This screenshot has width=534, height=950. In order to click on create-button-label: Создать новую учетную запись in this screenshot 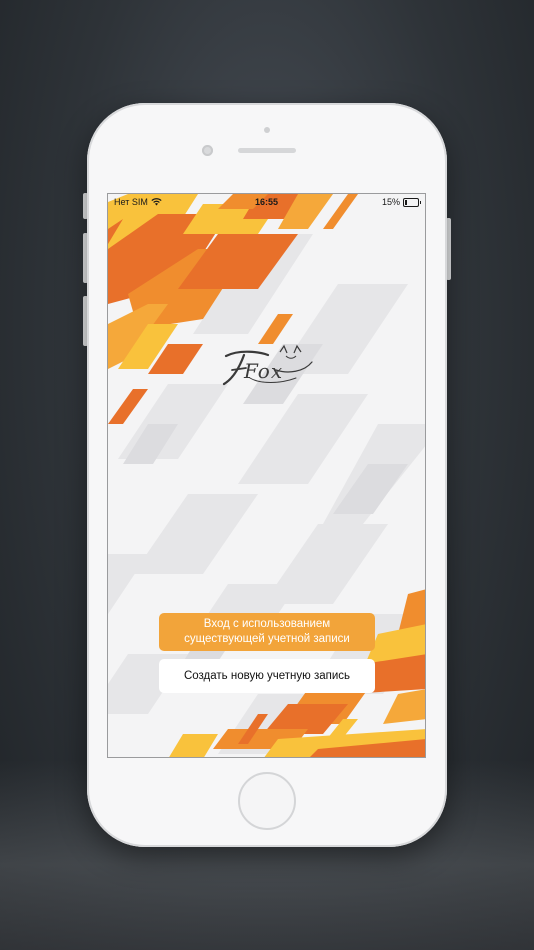, I will do `click(267, 676)`.